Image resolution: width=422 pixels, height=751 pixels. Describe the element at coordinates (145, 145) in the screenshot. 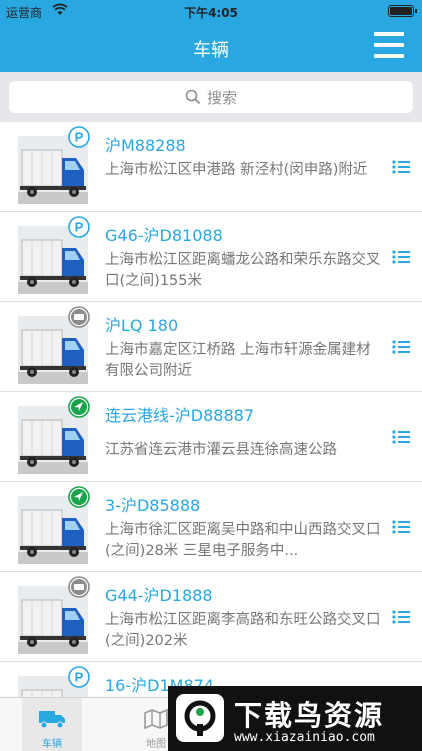

I see `vehicle-plate: 沪M88288` at that location.